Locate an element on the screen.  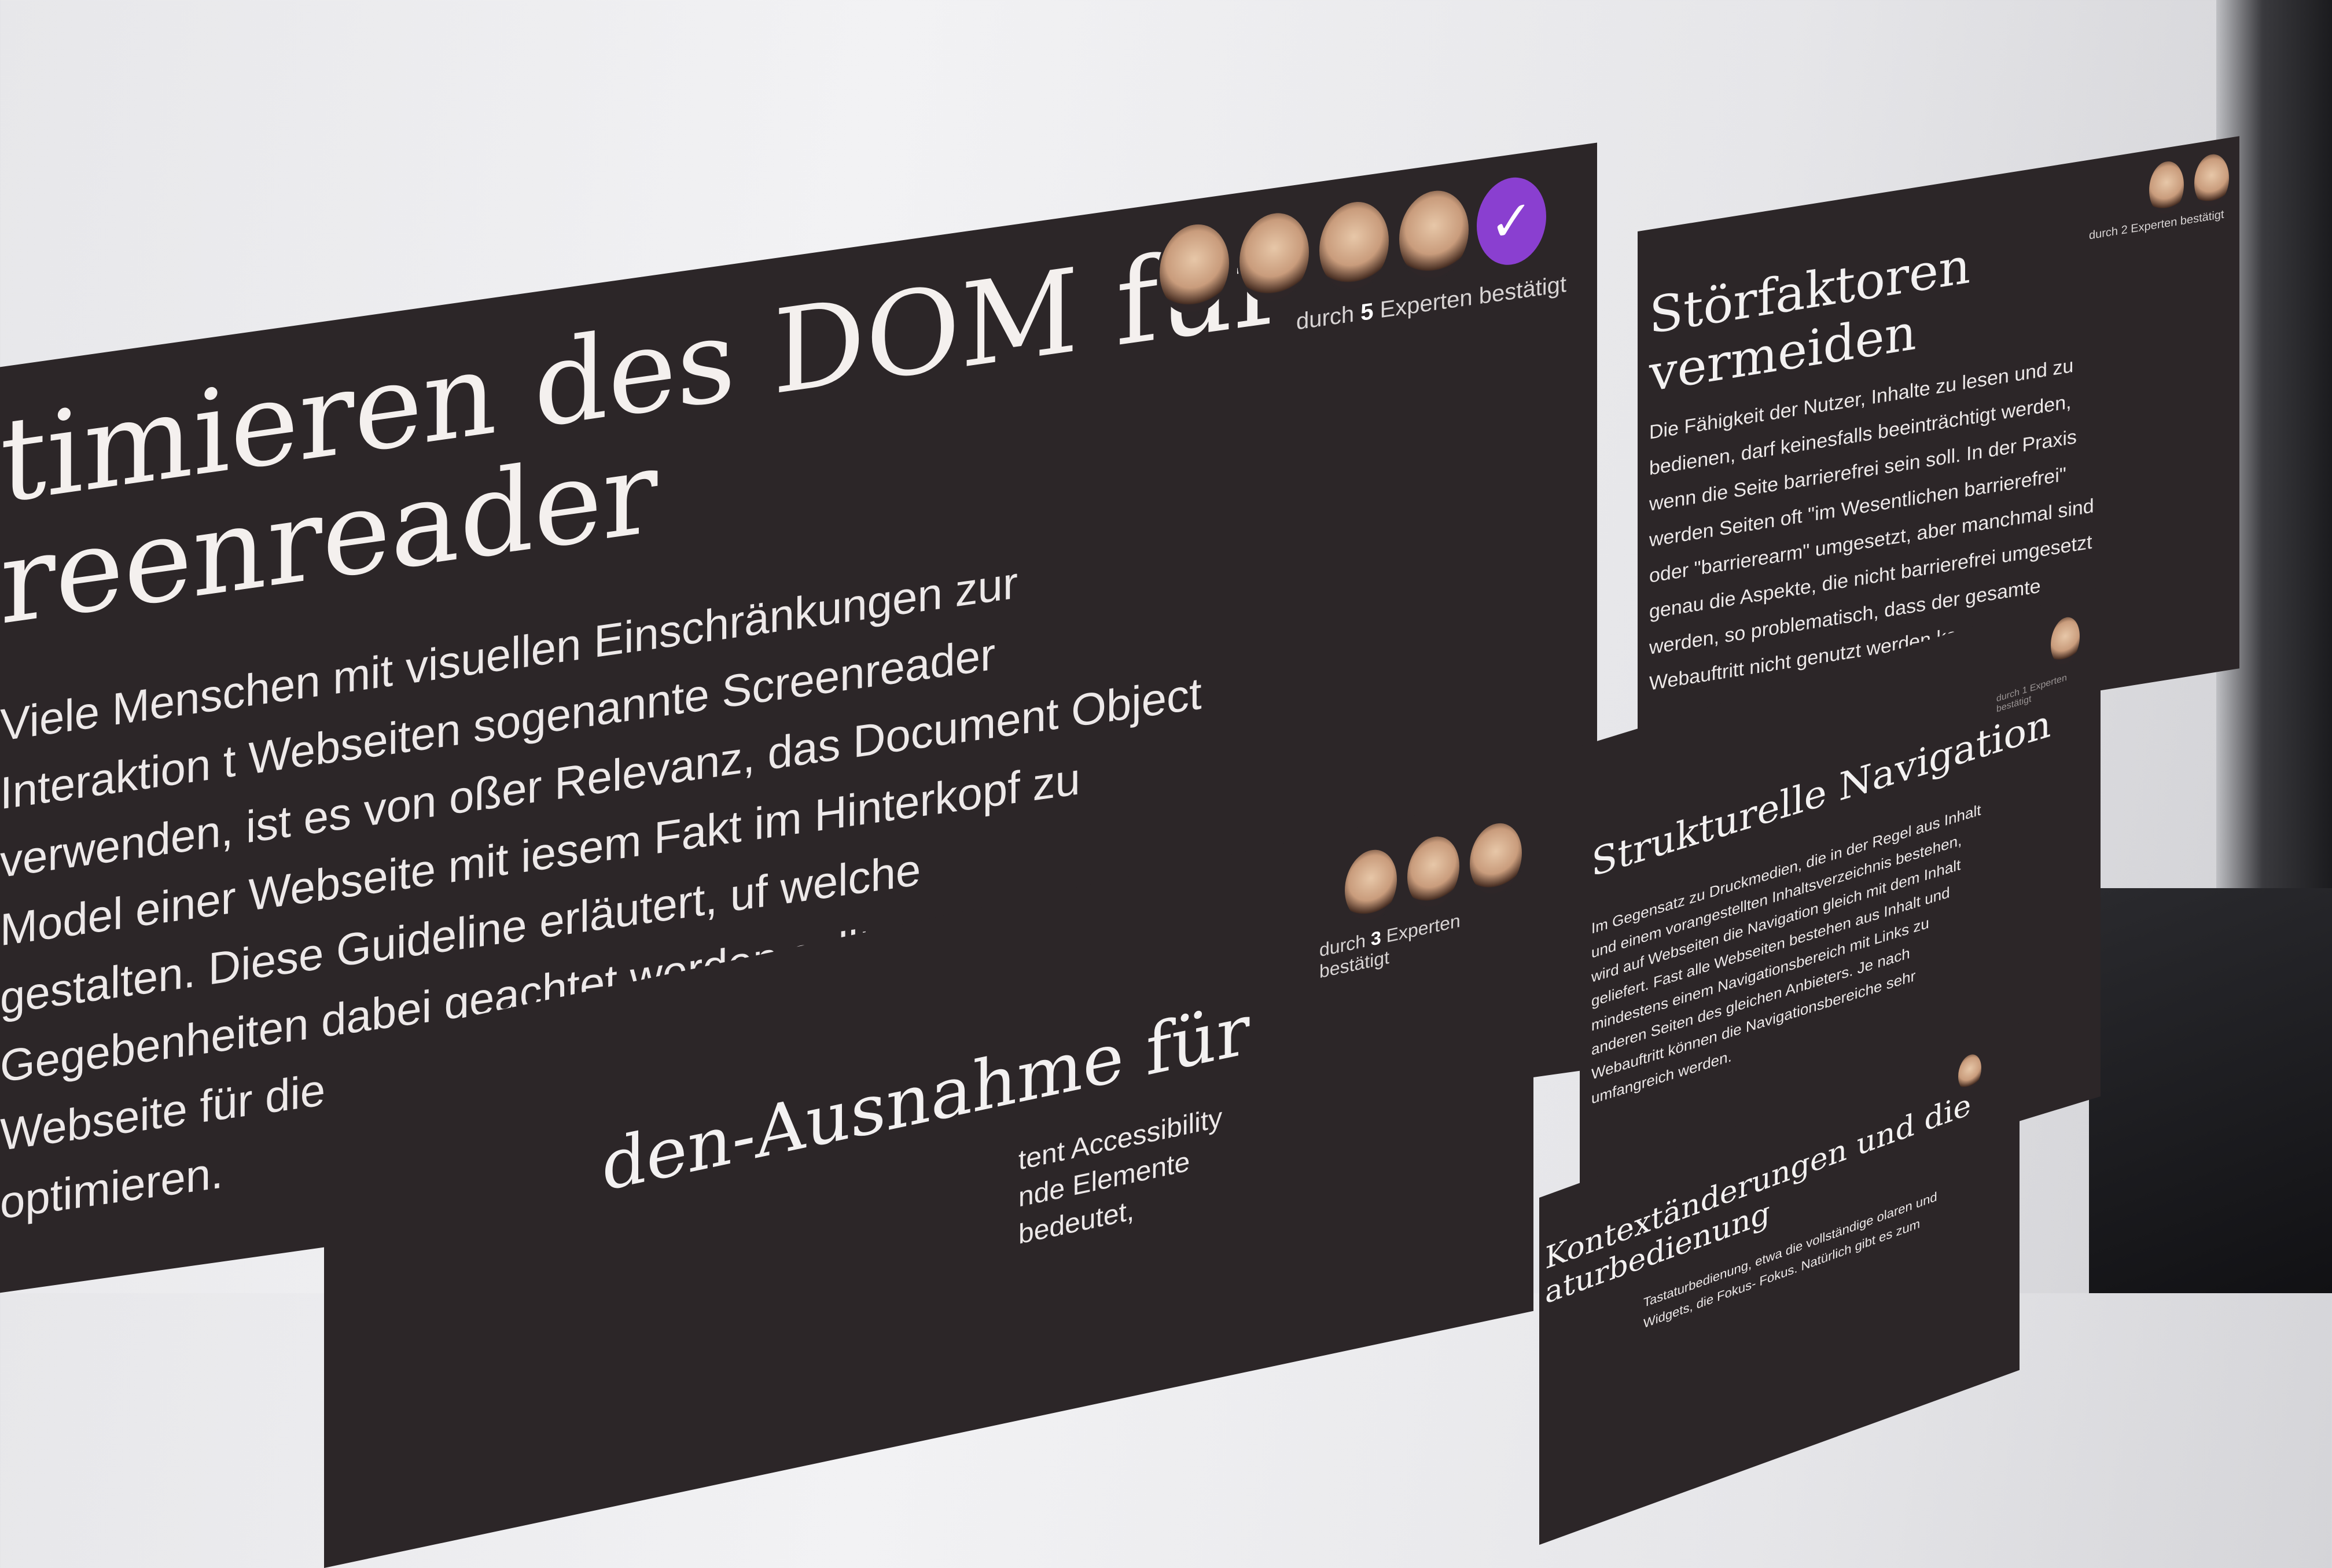
verified-check-icon: ✓ is located at coordinates (1512, 221).